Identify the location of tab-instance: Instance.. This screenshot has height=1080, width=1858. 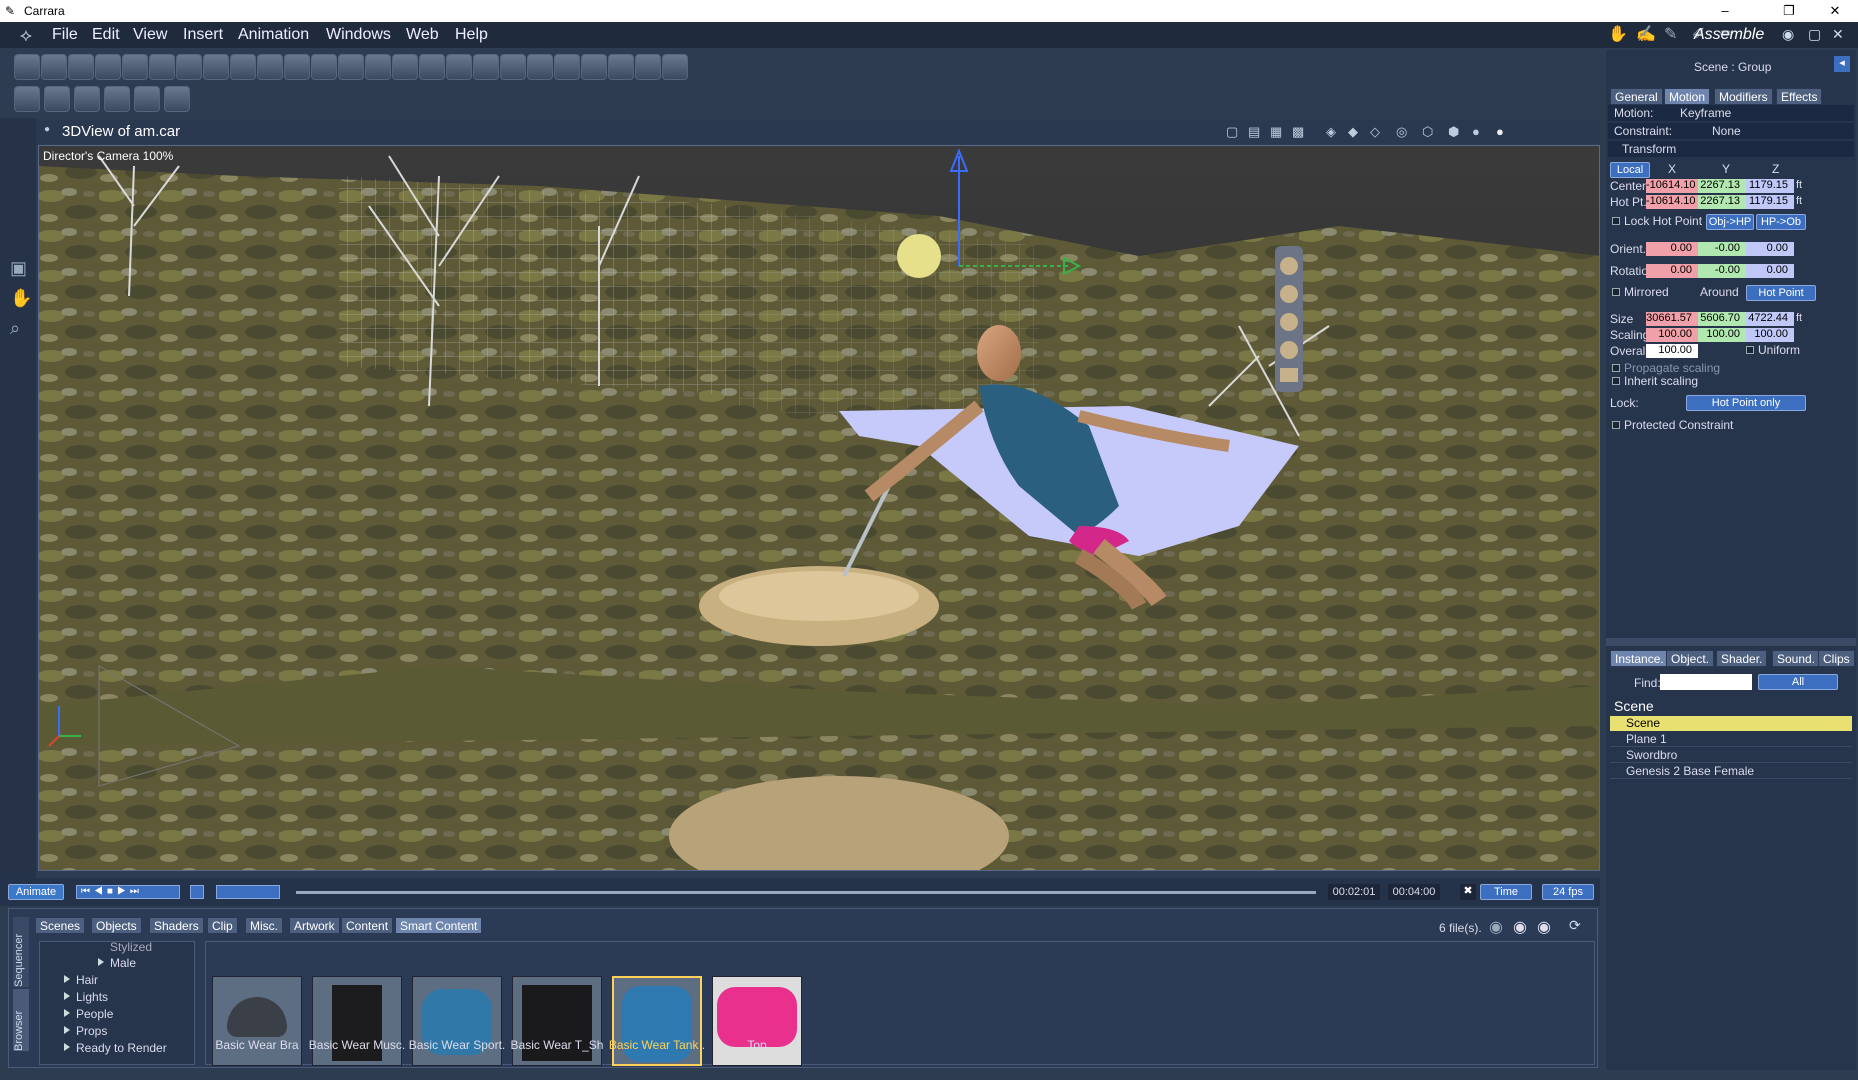
(1639, 658).